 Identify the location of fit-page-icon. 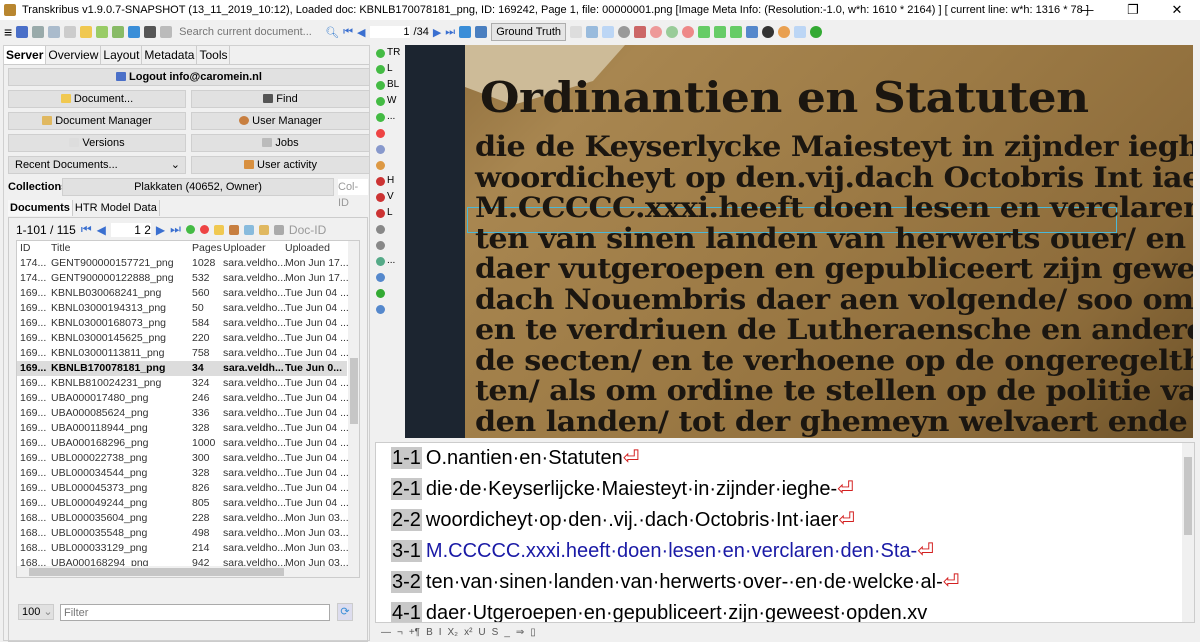
(704, 32).